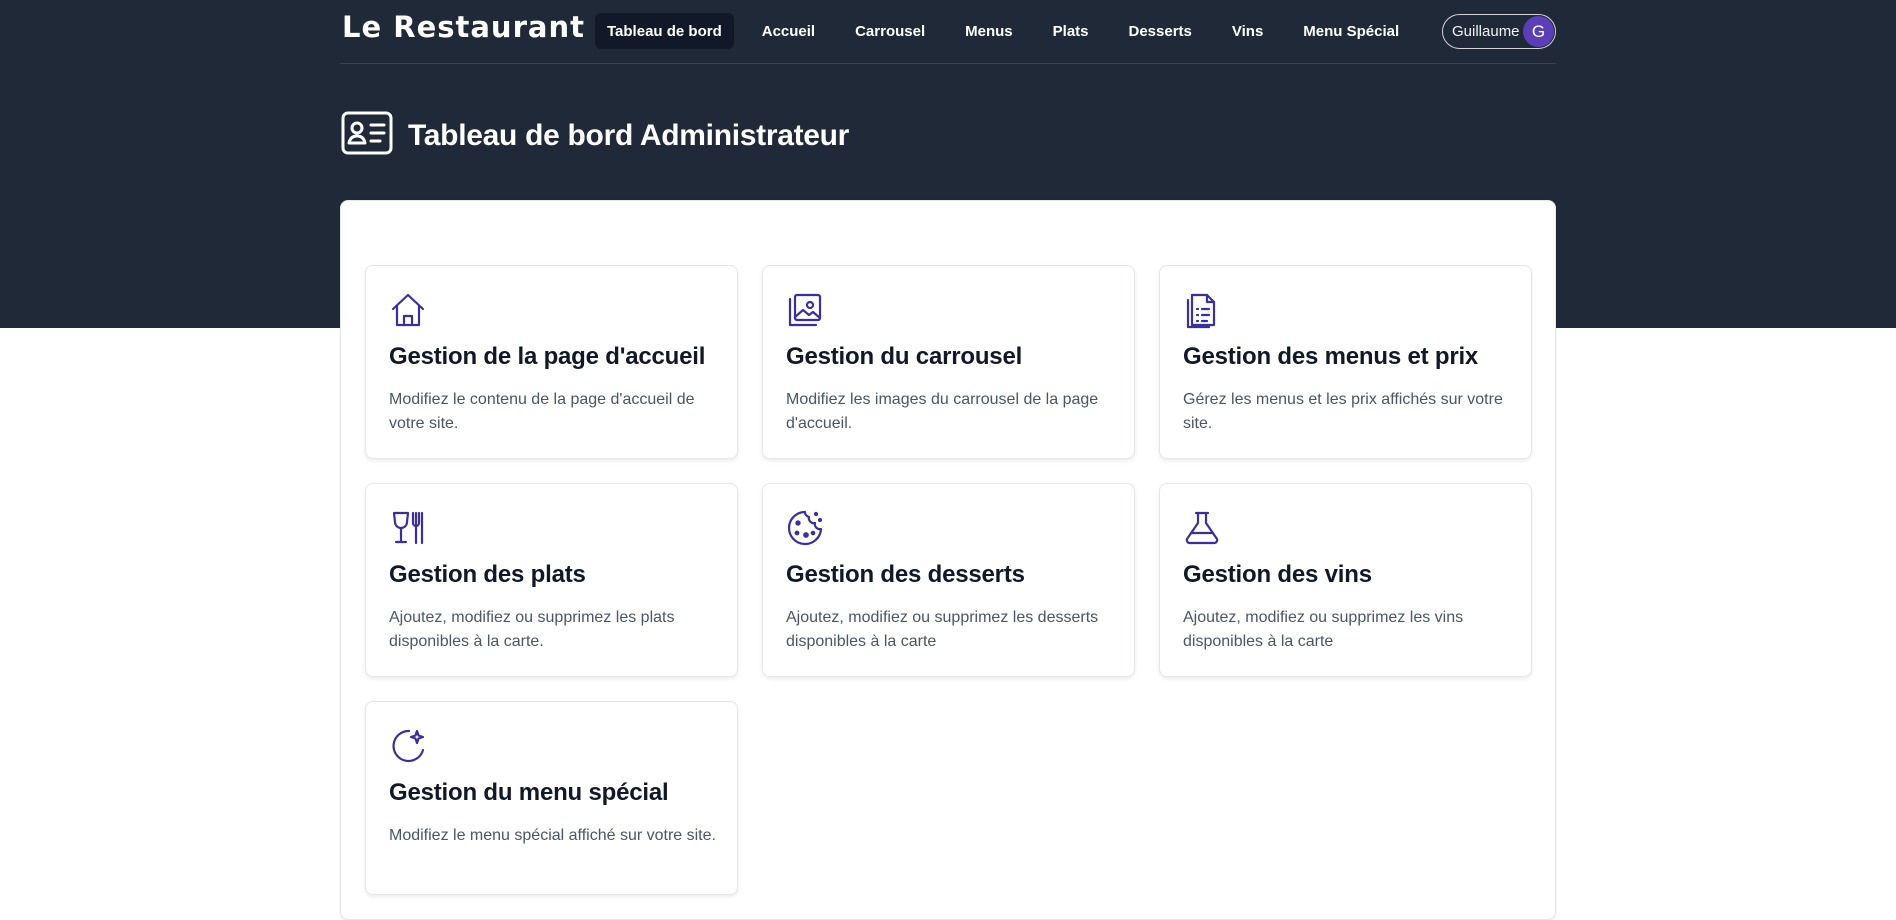  I want to click on user-name: Guillaume, so click(1486, 31).